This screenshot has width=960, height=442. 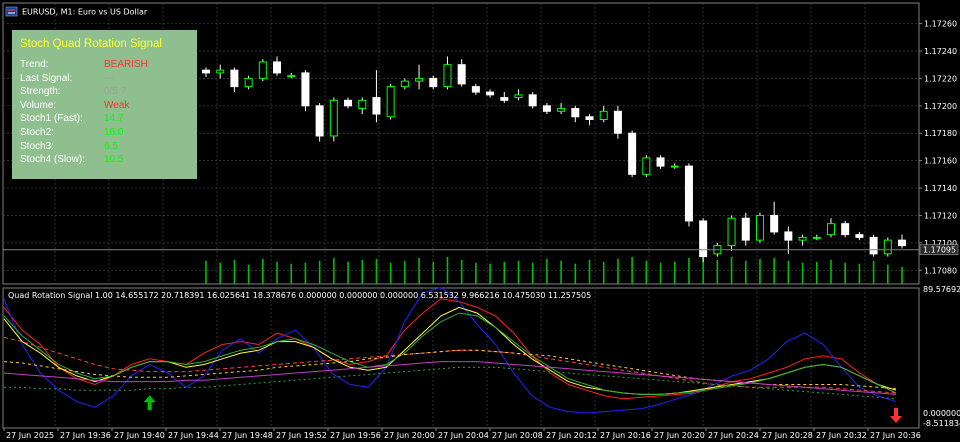 What do you see at coordinates (91, 44) in the screenshot?
I see `panel-title: Stoch Quad Rotation Signal` at bounding box center [91, 44].